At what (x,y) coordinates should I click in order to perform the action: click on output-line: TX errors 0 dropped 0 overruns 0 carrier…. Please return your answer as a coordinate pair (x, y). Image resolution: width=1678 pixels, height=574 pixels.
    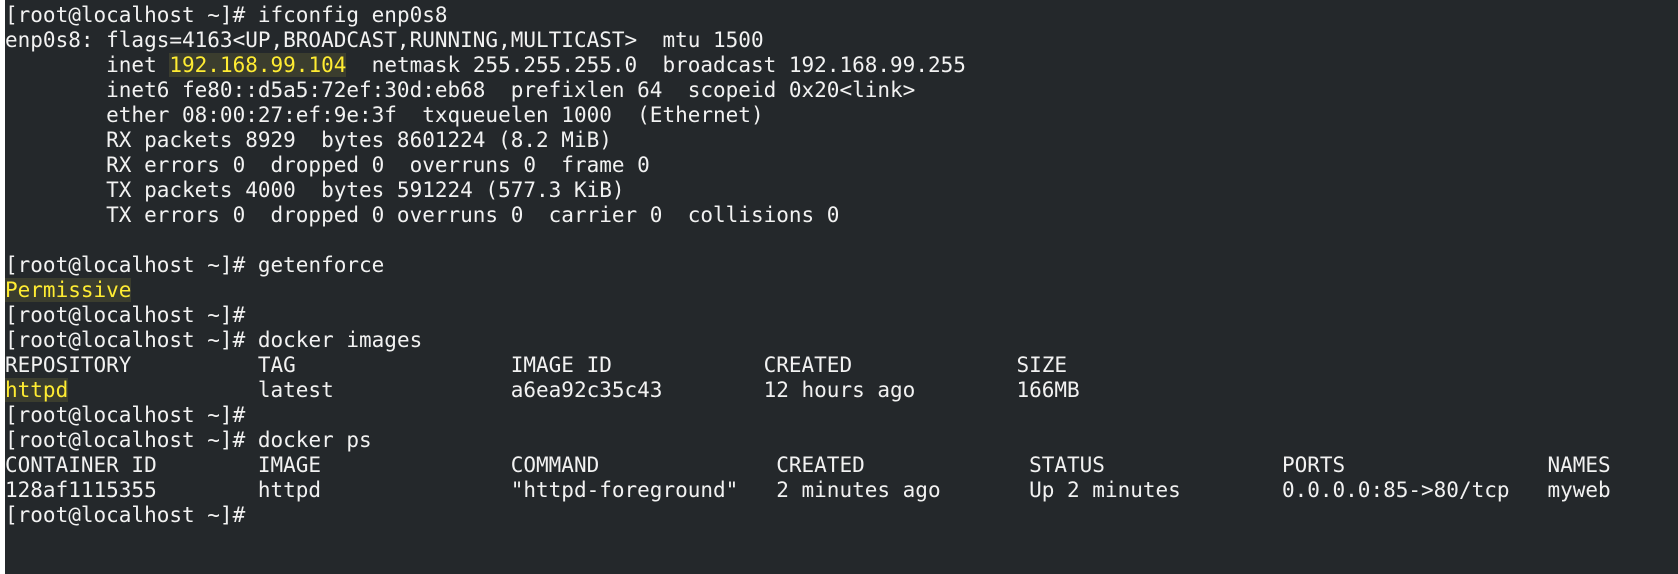
    Looking at the image, I should click on (808, 215).